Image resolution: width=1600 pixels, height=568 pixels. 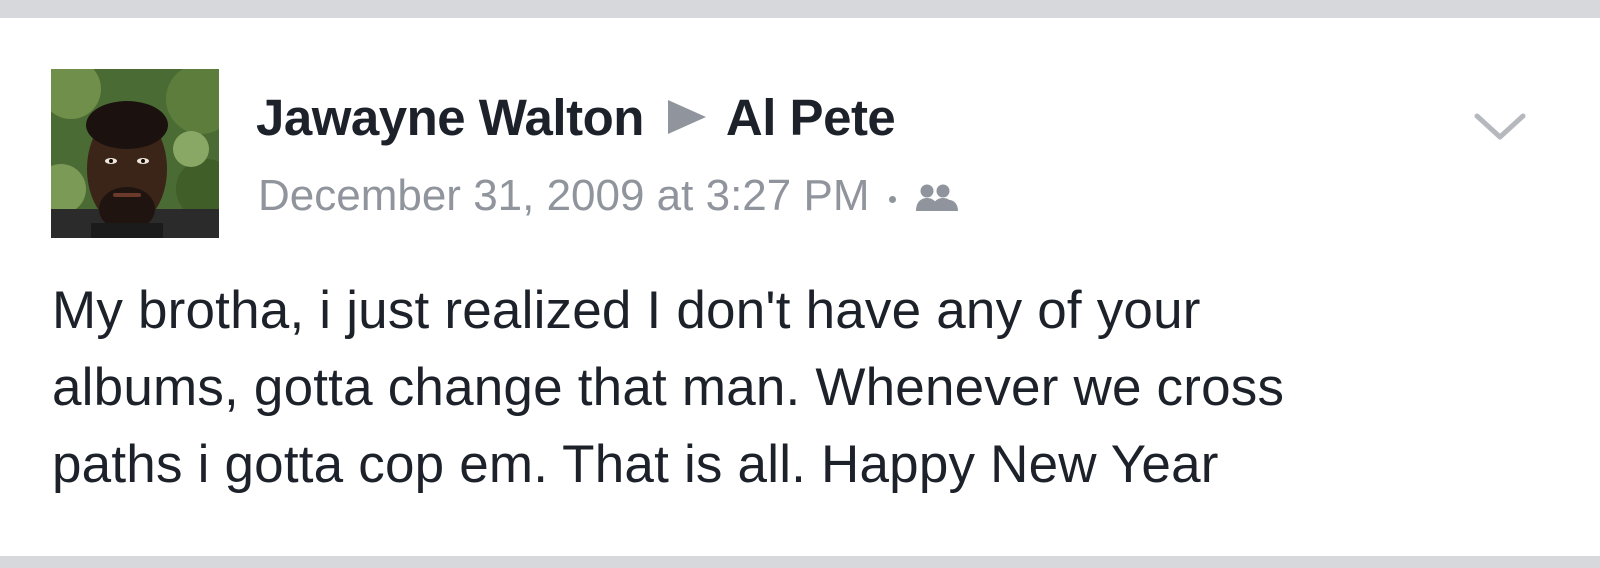 I want to click on post-header: Jawayne Walton Al Pete, so click(x=576, y=117).